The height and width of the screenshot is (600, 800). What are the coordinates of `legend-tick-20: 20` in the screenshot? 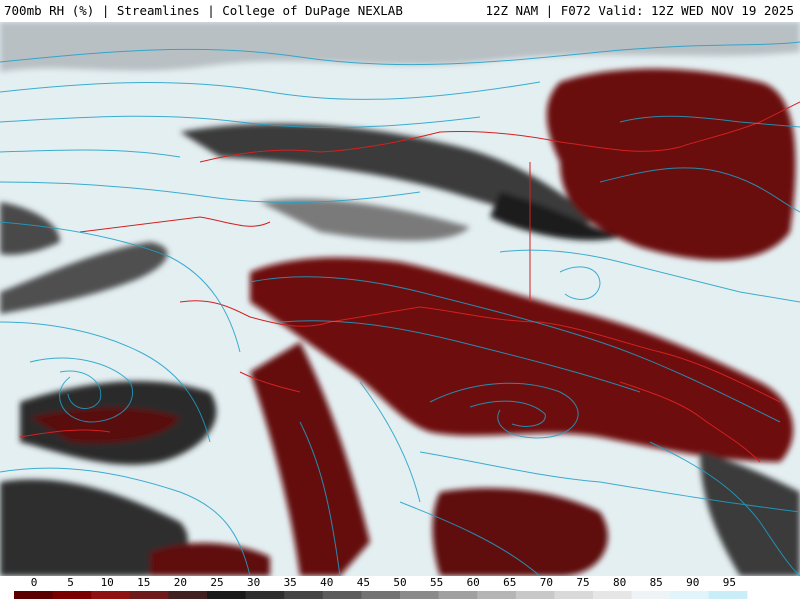 It's located at (180, 582).